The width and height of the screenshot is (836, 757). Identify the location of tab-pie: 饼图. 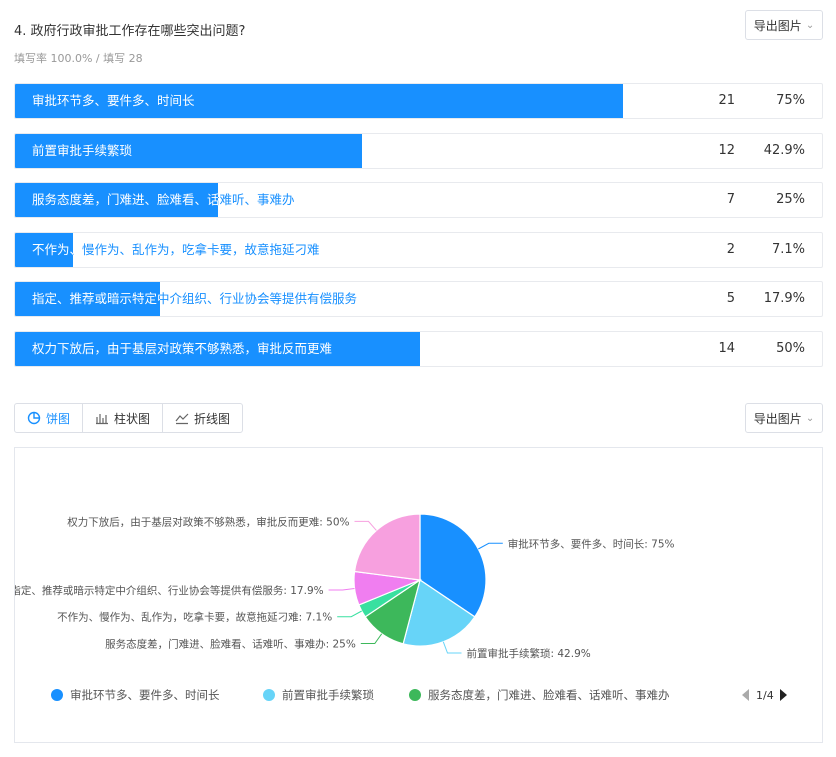
(49, 418).